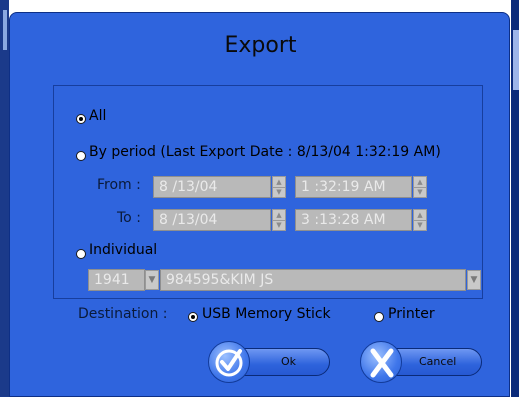 This screenshot has width=519, height=397. What do you see at coordinates (379, 317) in the screenshot?
I see `radio-printer` at bounding box center [379, 317].